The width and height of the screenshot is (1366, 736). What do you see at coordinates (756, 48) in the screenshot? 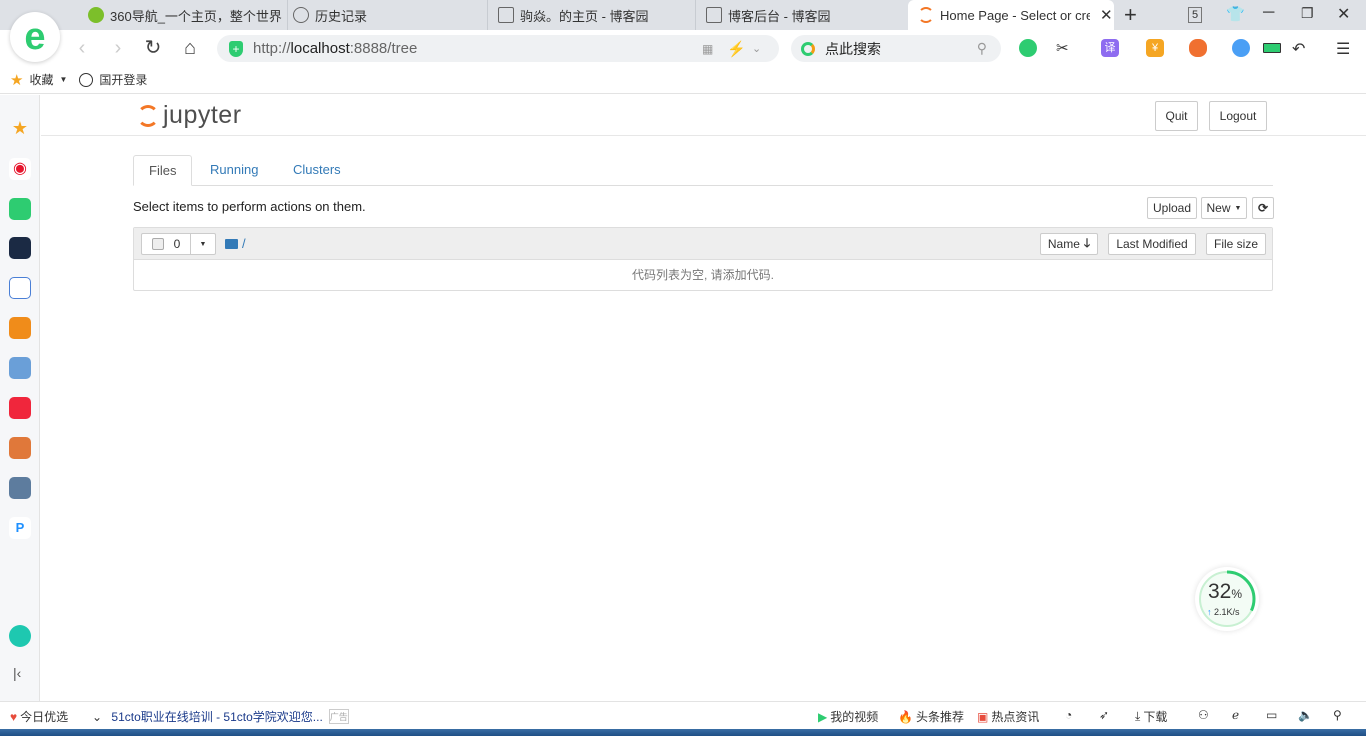
I see `chevron-down-icon: ⌄` at bounding box center [756, 48].